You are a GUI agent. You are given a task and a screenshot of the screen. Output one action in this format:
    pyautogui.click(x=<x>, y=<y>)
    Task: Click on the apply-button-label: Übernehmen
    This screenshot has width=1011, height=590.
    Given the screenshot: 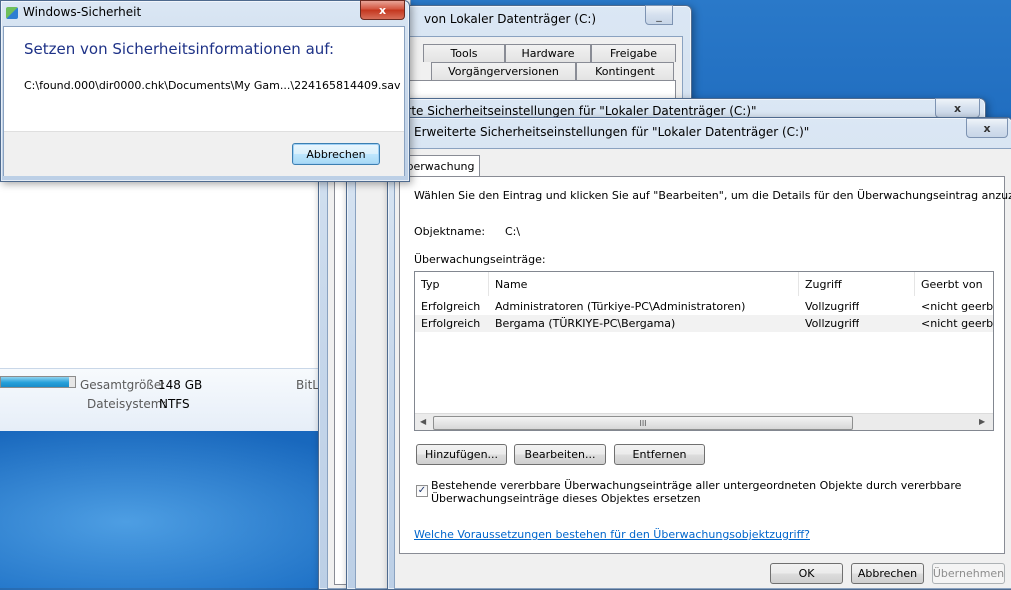 What is the action you would take?
    pyautogui.click(x=968, y=573)
    